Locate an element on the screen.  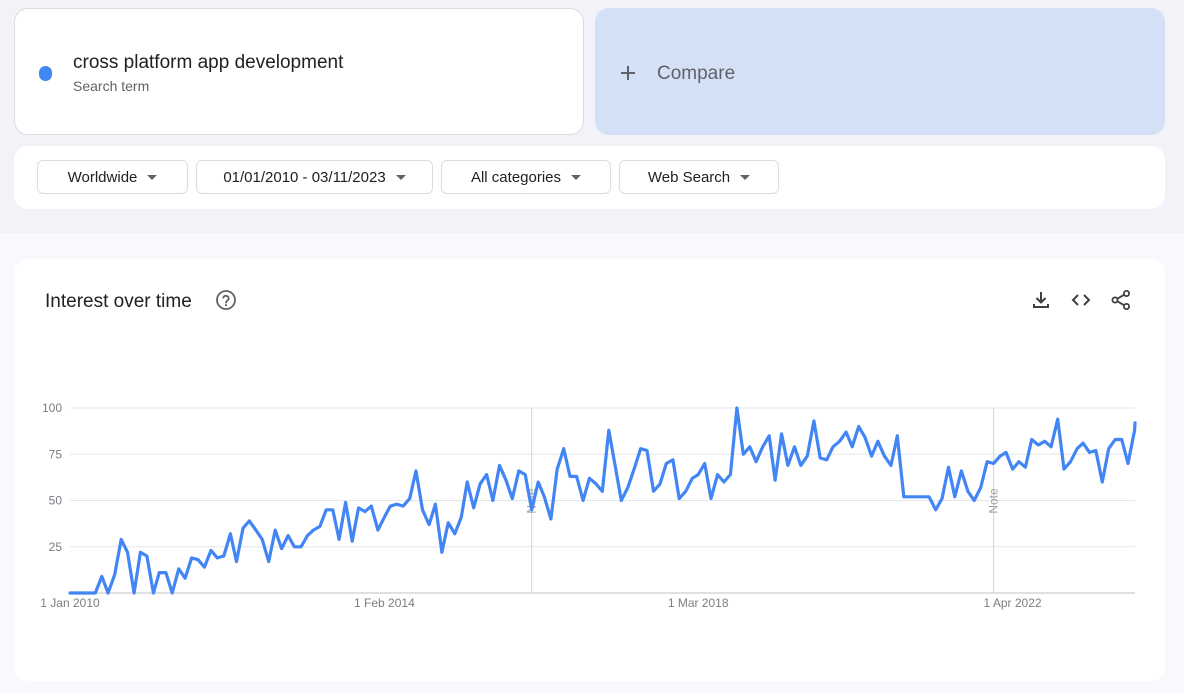
y-tick-label: 50 is located at coordinates (56, 501).